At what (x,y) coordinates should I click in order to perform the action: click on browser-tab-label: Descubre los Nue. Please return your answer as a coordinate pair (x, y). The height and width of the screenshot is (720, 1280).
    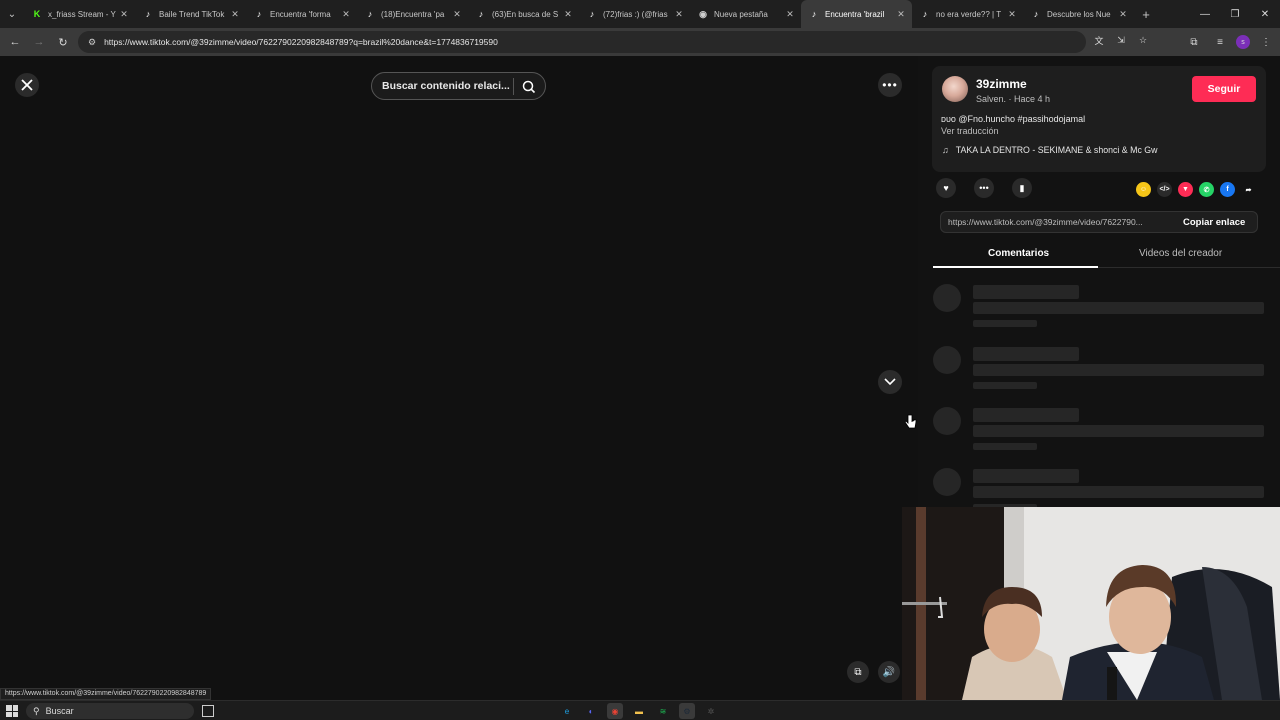
    Looking at the image, I should click on (1079, 14).